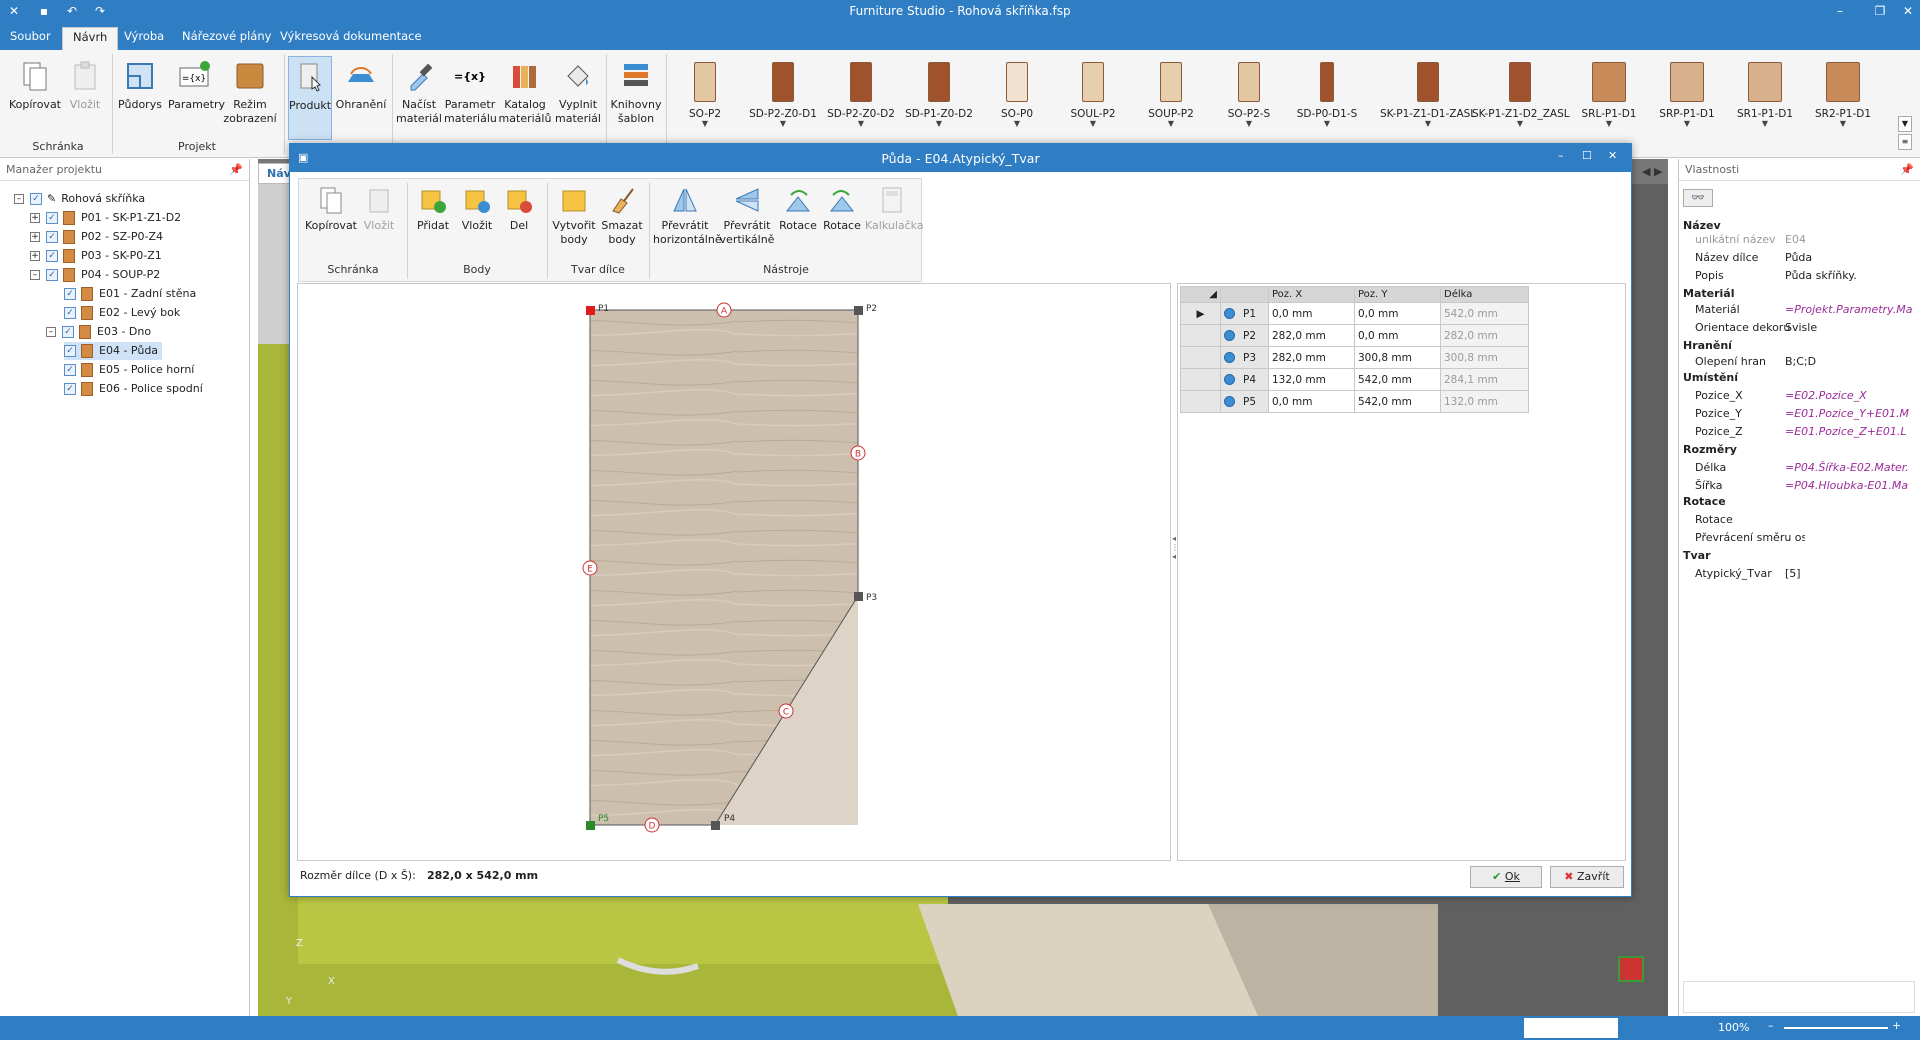 The image size is (1920, 1040). What do you see at coordinates (1171, 101) in the screenshot?
I see `cabinet-soup-p2: SOUP-P2 ▼` at bounding box center [1171, 101].